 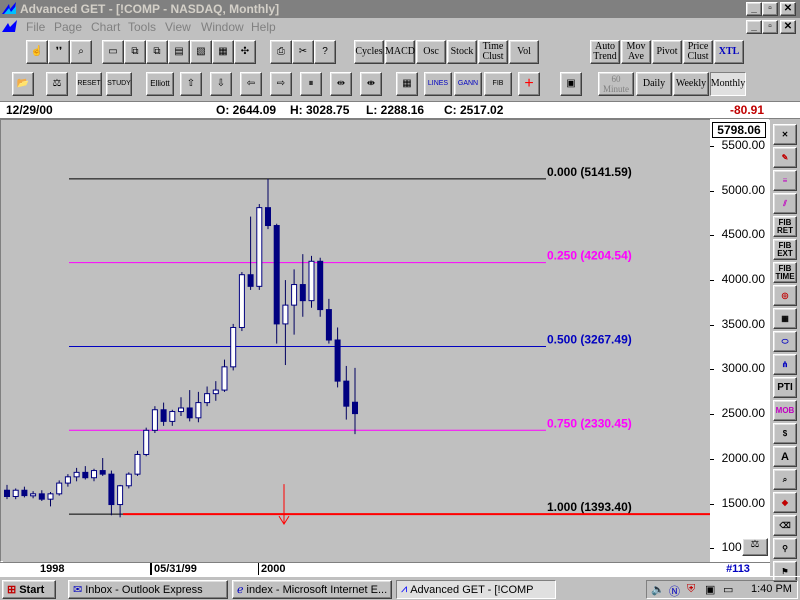 What do you see at coordinates (728, 84) in the screenshot?
I see `timeframe-monthly: Monthly` at bounding box center [728, 84].